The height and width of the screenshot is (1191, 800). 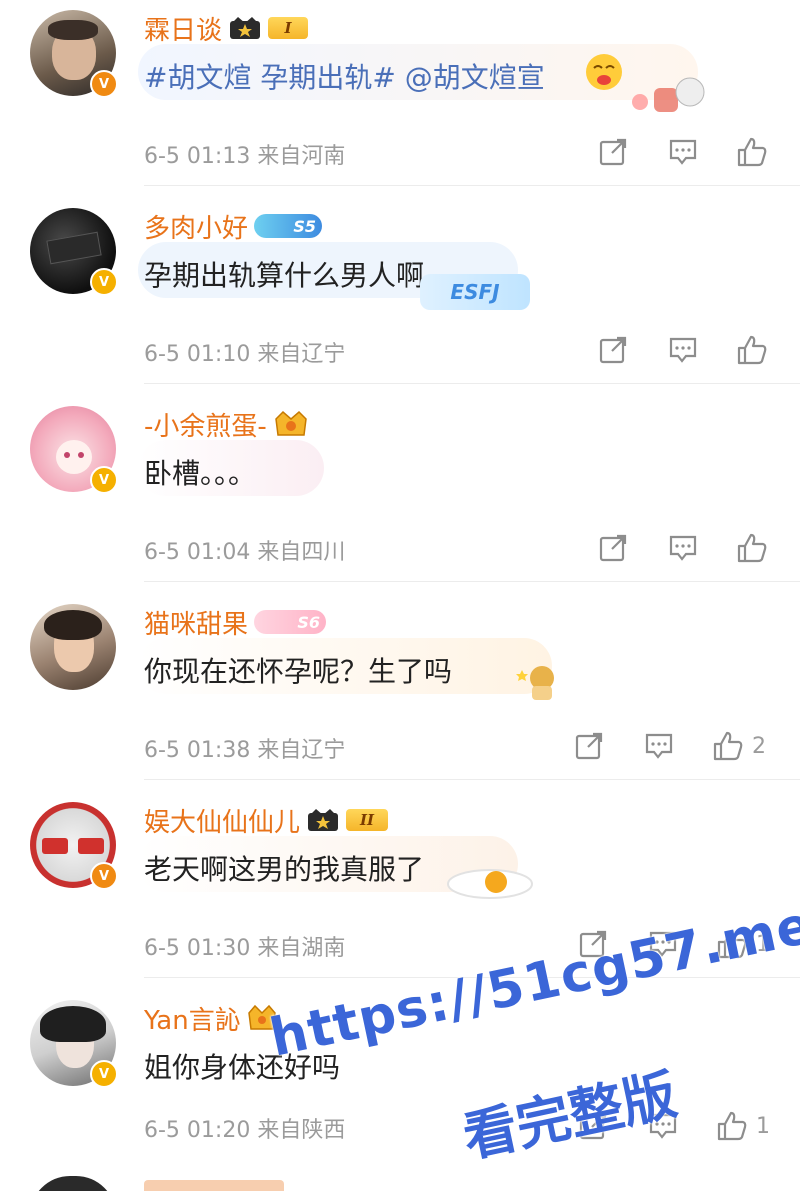 What do you see at coordinates (197, 354) in the screenshot?
I see `comment-time: 6-5 01:10` at bounding box center [197, 354].